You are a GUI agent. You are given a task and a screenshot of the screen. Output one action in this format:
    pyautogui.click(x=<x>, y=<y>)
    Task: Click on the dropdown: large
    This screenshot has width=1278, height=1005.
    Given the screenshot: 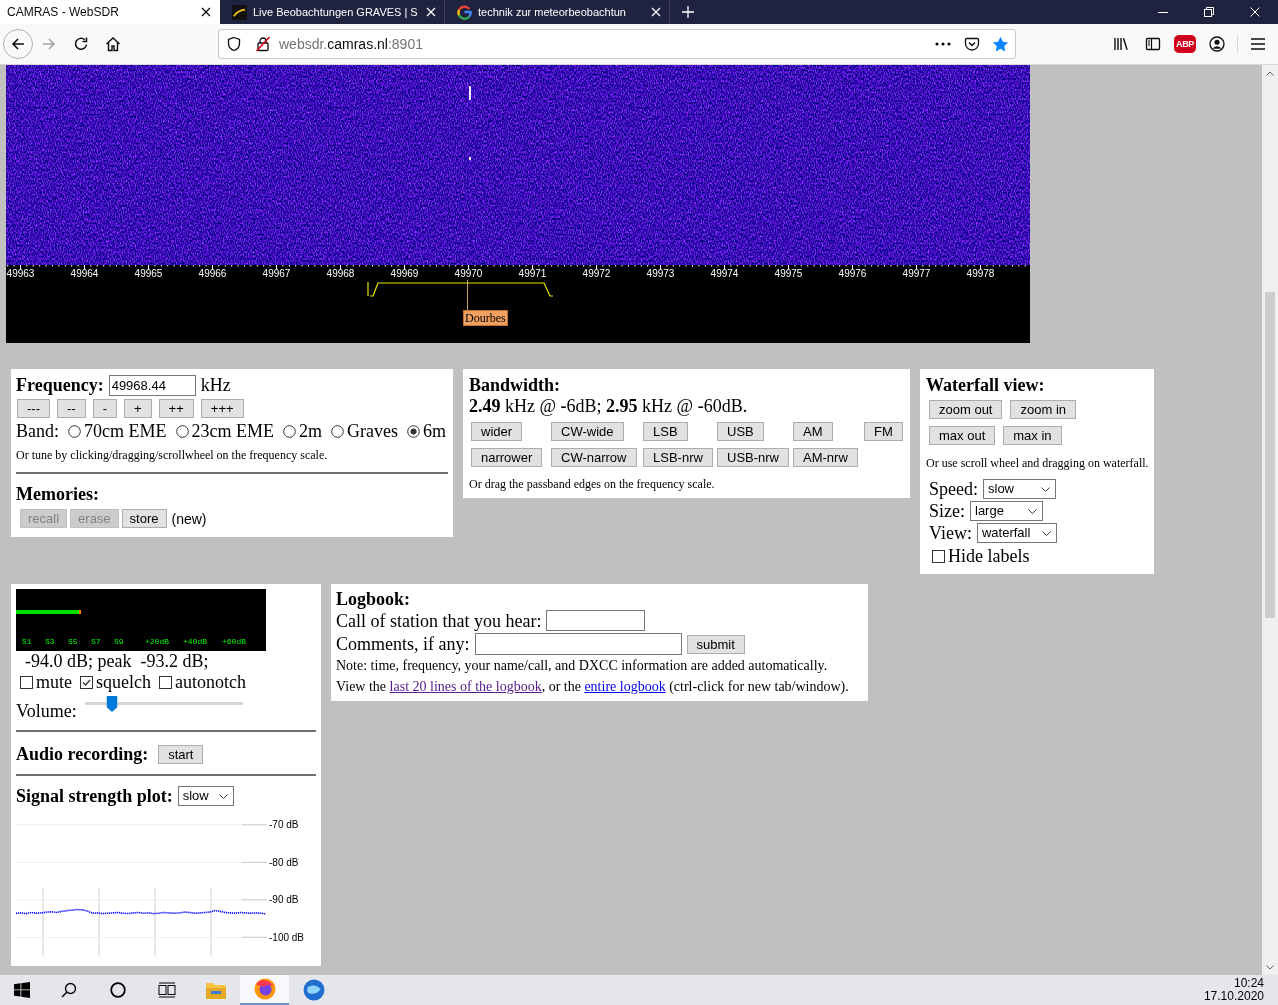 What is the action you would take?
    pyautogui.click(x=1006, y=511)
    